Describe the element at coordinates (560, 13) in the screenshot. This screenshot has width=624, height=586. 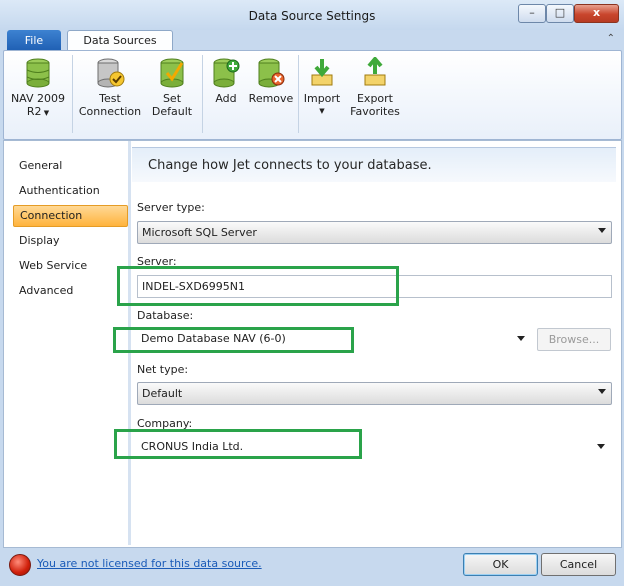
I see `maximize-button: □` at that location.